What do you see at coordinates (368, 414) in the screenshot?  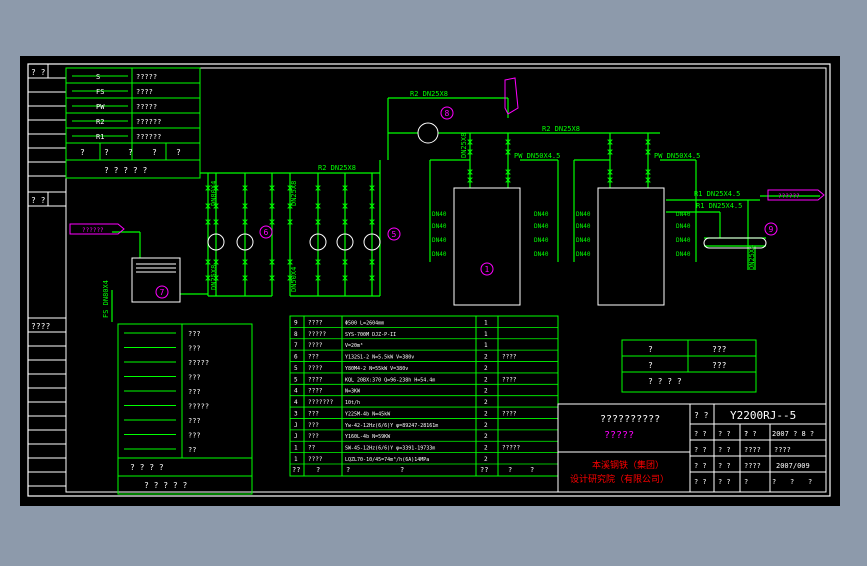 I see `equipment-spec: Y225M-4b N=45kW` at bounding box center [368, 414].